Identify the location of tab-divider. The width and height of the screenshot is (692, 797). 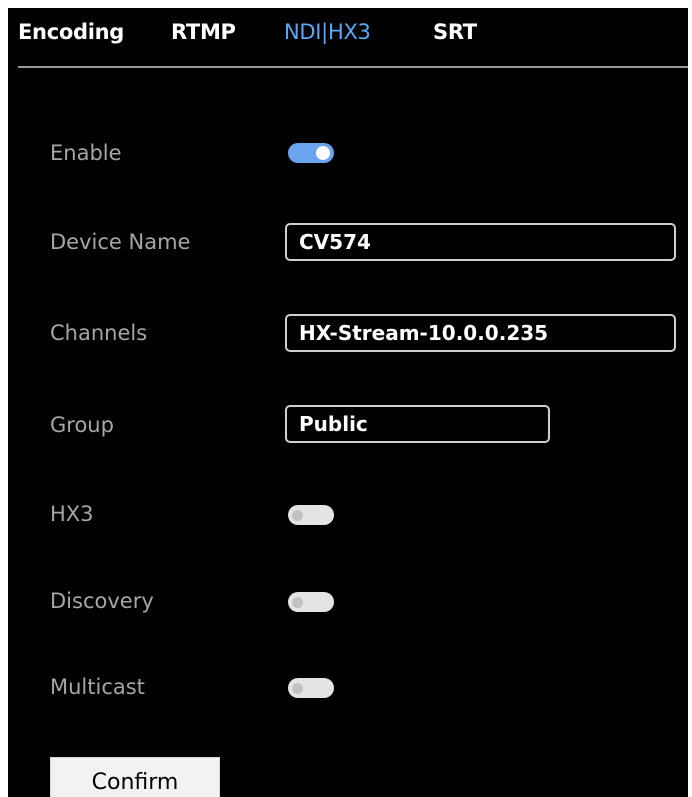
(353, 67).